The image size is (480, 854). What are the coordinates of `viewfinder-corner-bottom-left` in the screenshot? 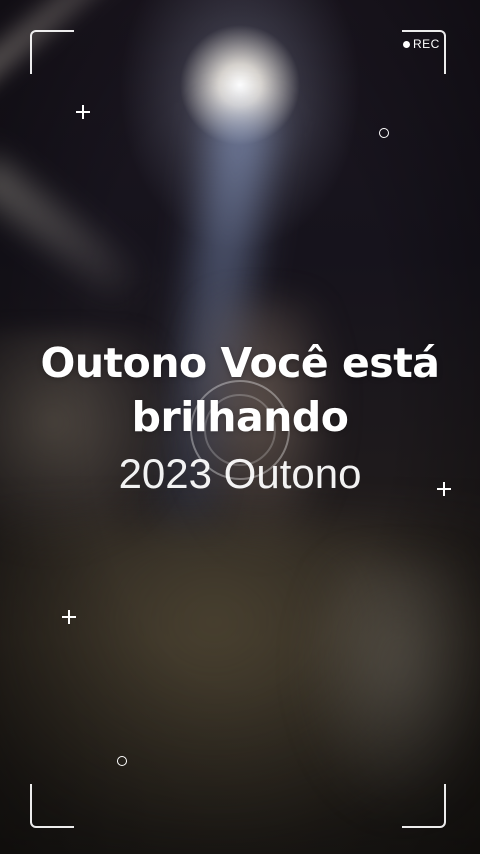 It's located at (52, 806).